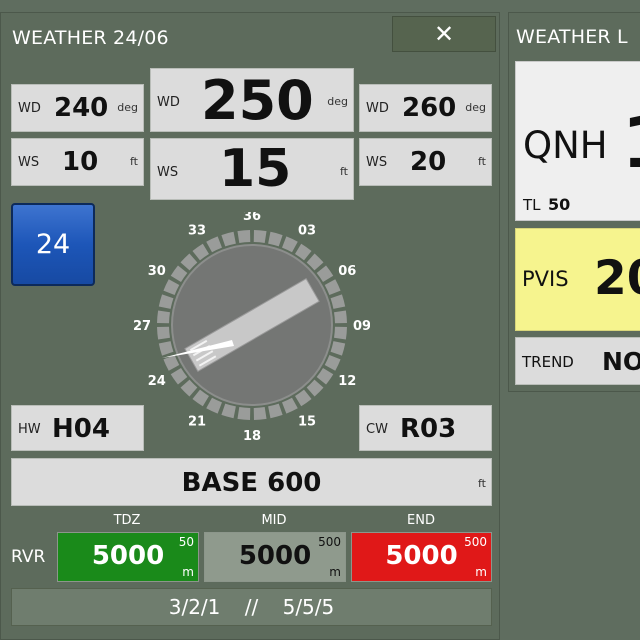 This screenshot has width=640, height=640. Describe the element at coordinates (482, 483) in the screenshot. I see `base-unit: ft` at that location.